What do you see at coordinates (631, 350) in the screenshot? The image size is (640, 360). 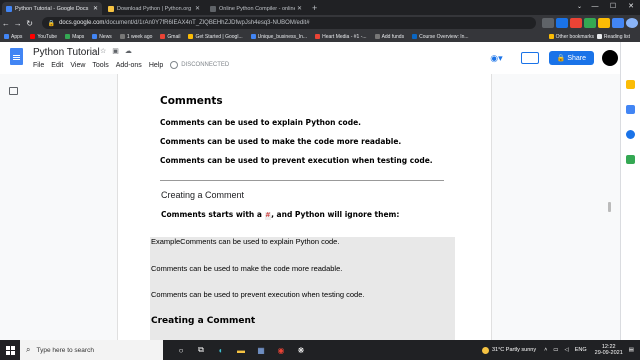 I see `notification-icon: ▤` at bounding box center [631, 350].